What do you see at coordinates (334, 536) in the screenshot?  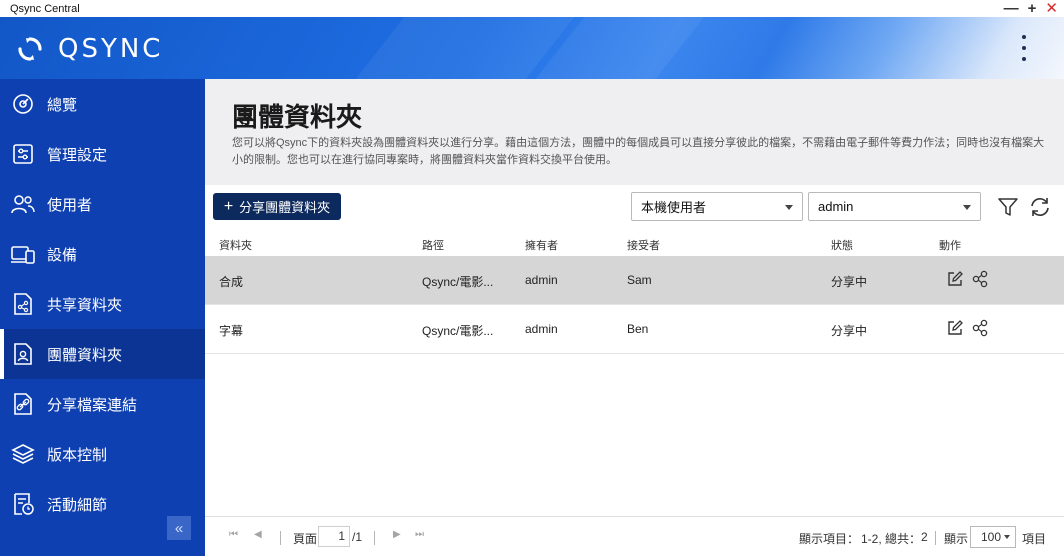 I see `page-number-input: 1` at bounding box center [334, 536].